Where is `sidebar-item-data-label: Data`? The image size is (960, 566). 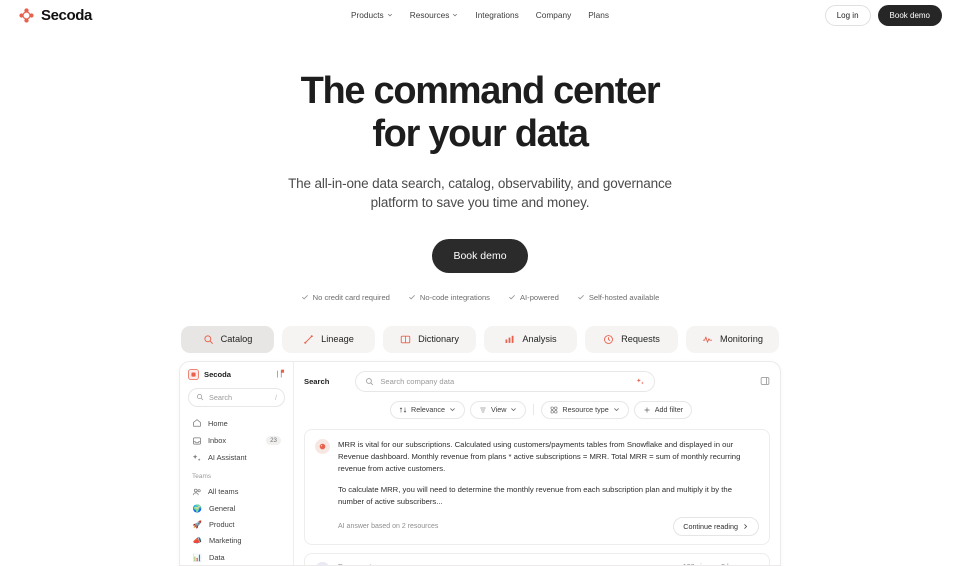
sidebar-item-data-label: Data is located at coordinates (217, 557).